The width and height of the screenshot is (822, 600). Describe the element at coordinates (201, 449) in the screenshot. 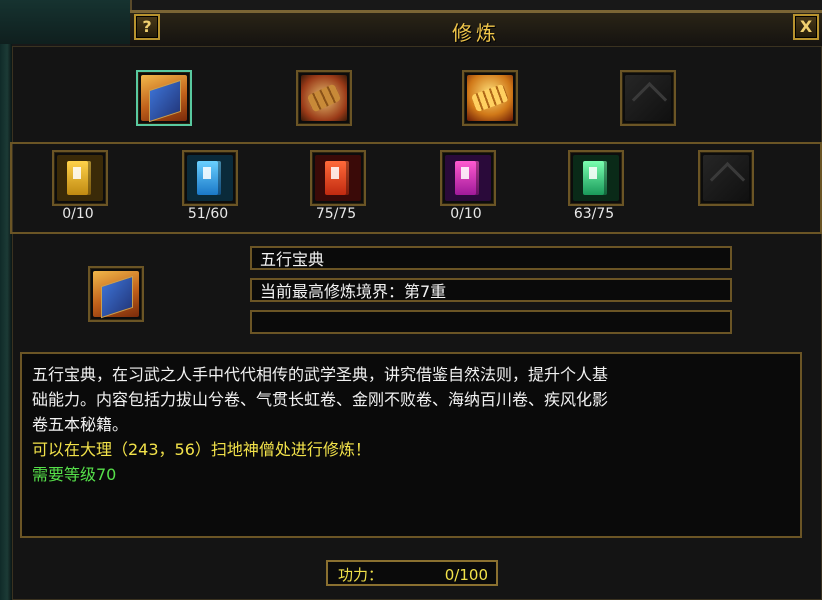

I see `location-text: 可以在大理（243，56）扫地神僧处进行修炼！` at that location.